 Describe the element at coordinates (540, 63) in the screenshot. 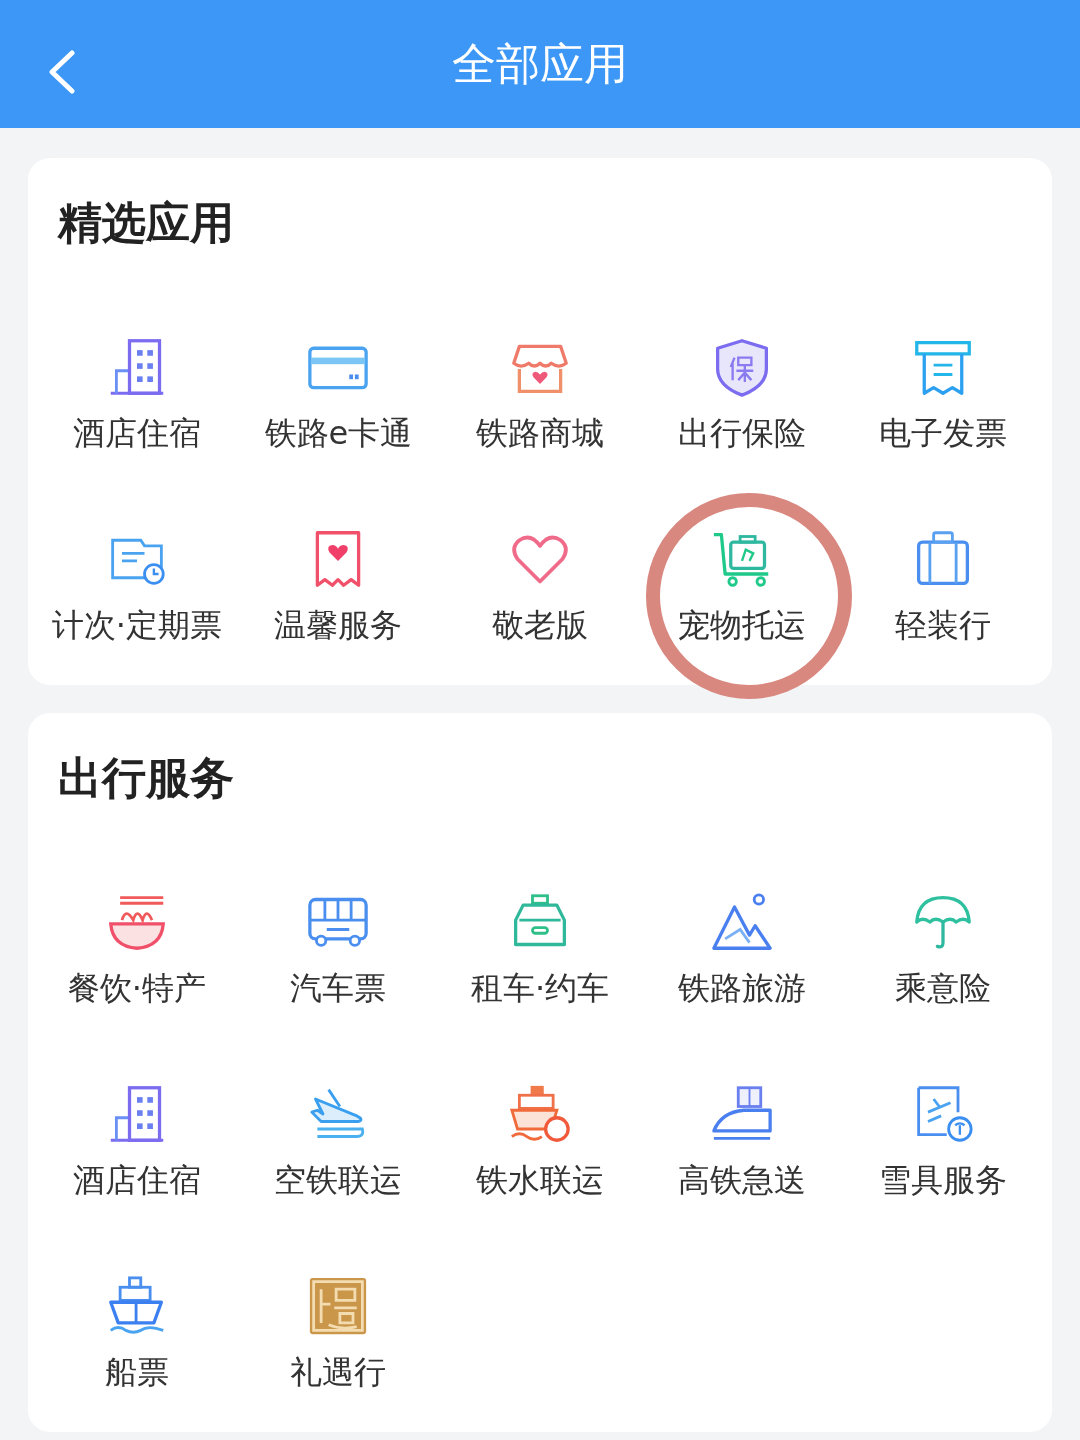

I see `page-title: 全部应用` at that location.